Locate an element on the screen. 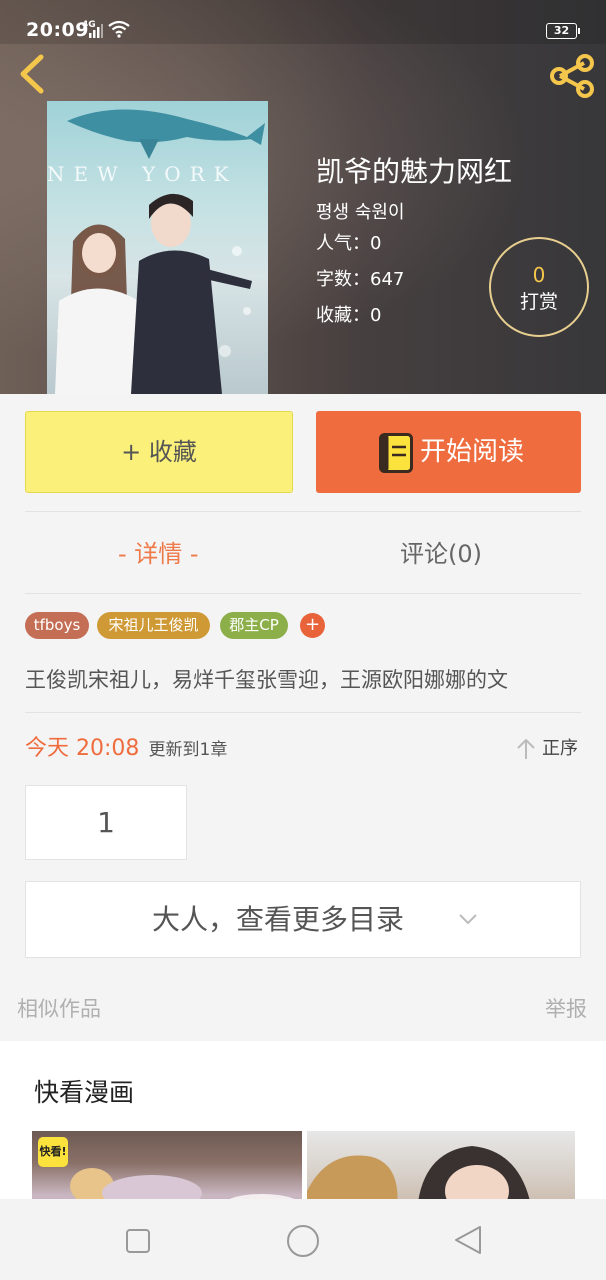  start-reading-button: 开始阅读 is located at coordinates (448, 452).